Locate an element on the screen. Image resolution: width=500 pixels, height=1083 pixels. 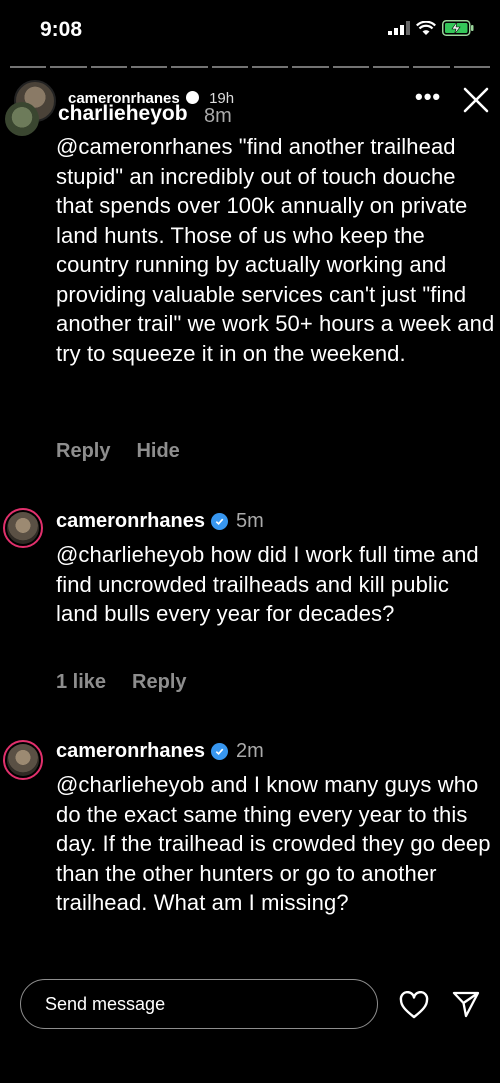
status-time: 9:08 is located at coordinates (61, 29).